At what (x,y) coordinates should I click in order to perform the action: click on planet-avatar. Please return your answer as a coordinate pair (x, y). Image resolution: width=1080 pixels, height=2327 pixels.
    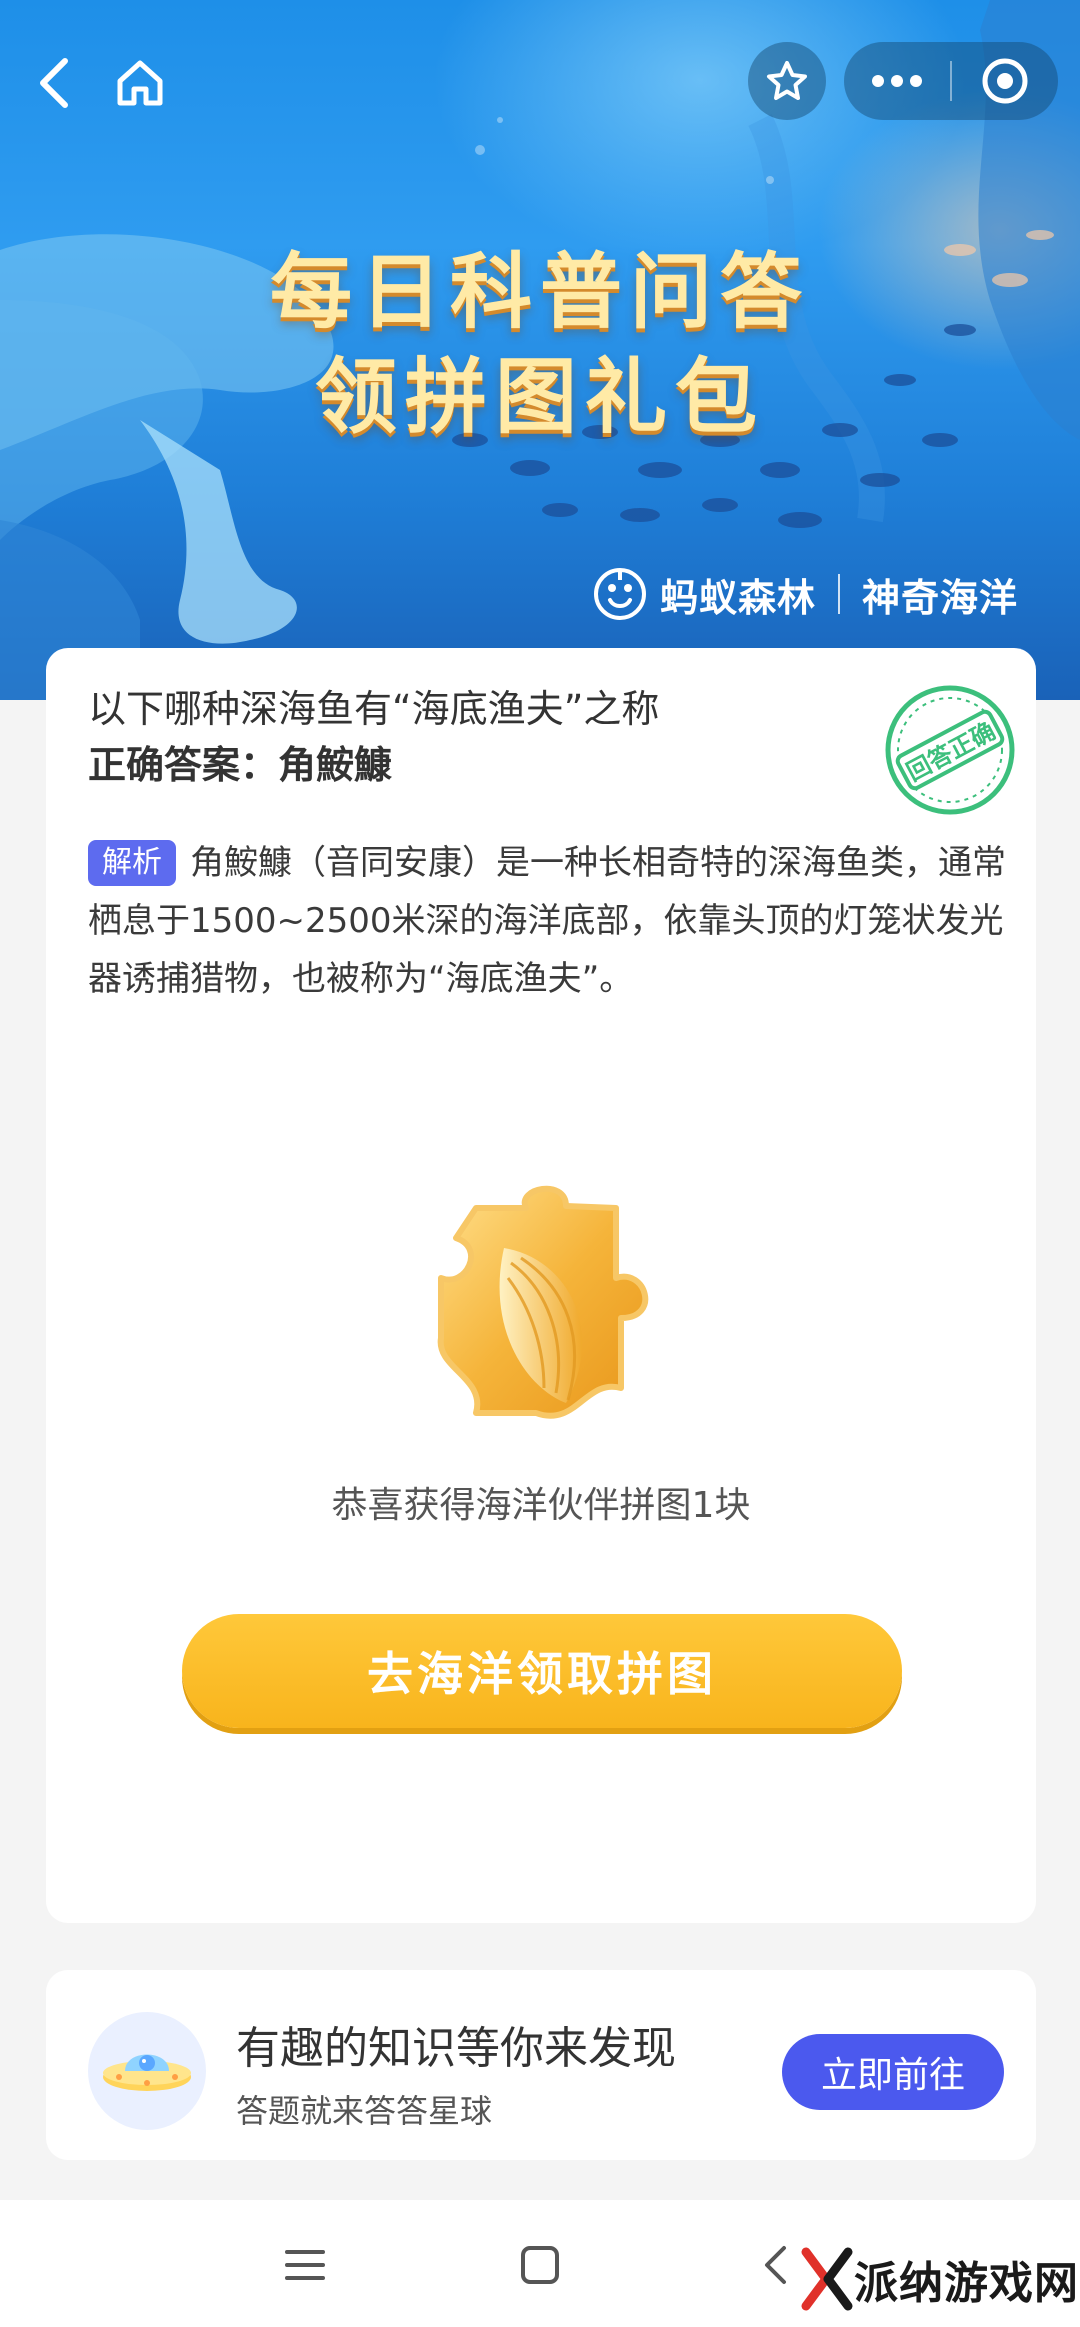
    Looking at the image, I should click on (147, 2071).